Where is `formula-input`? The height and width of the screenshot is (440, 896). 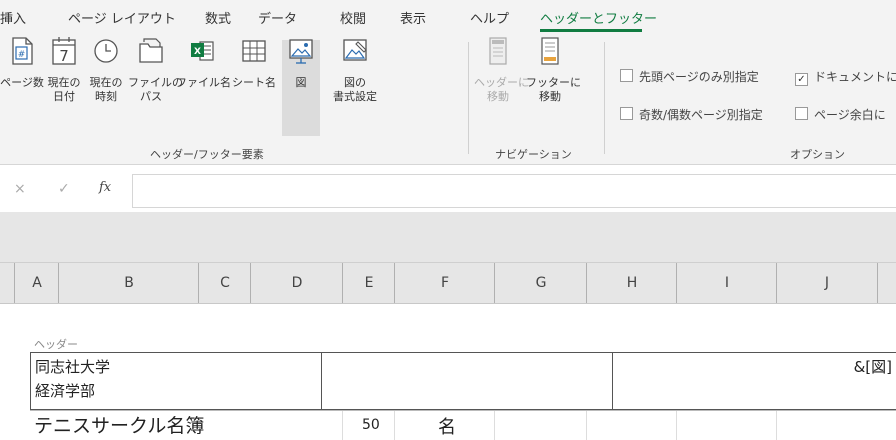
formula-input is located at coordinates (514, 191).